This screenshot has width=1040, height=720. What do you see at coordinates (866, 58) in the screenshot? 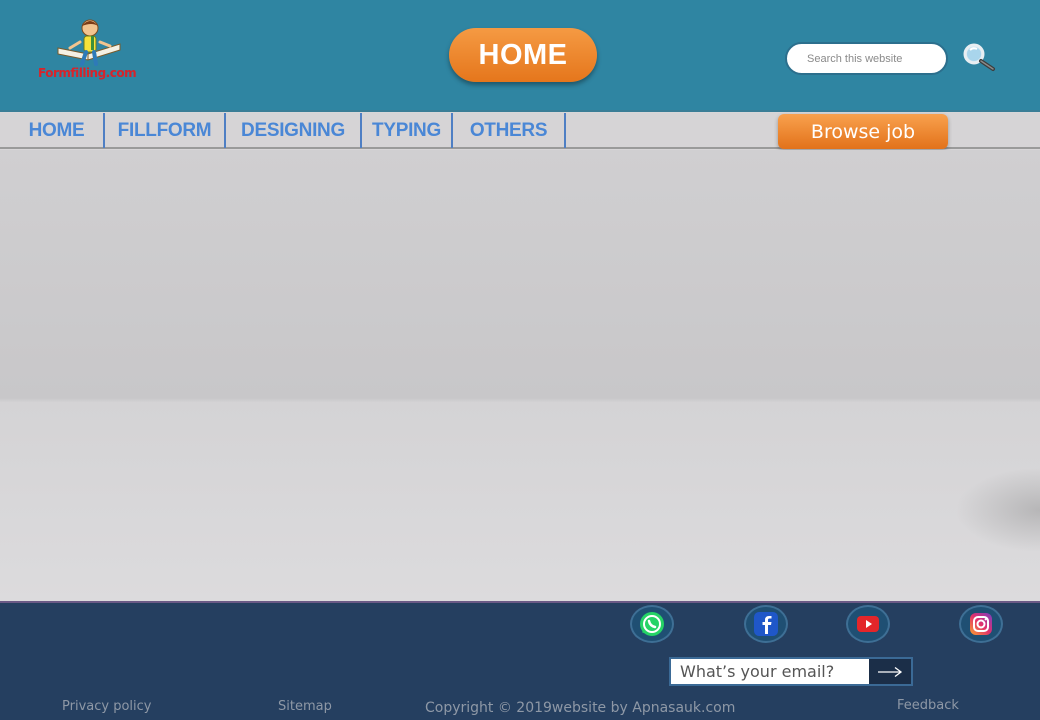
I see `search-input` at bounding box center [866, 58].